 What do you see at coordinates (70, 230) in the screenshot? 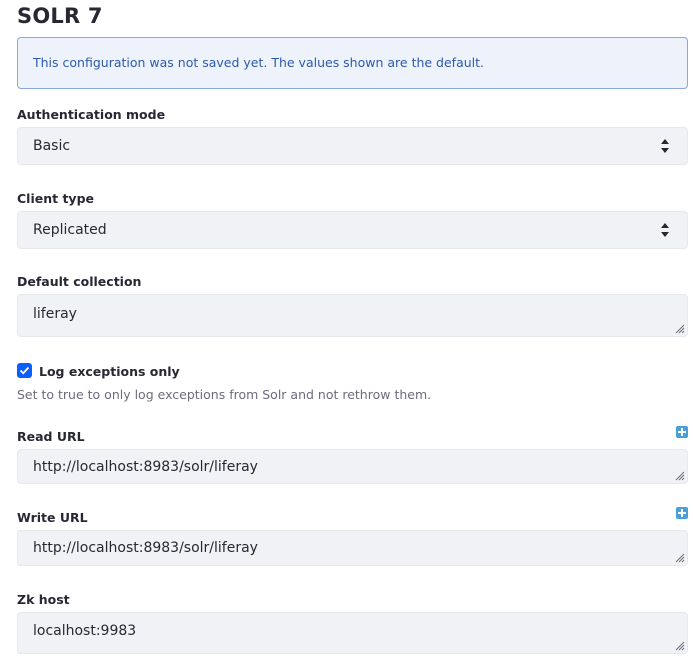
I see `client-type-value: Replicated` at bounding box center [70, 230].